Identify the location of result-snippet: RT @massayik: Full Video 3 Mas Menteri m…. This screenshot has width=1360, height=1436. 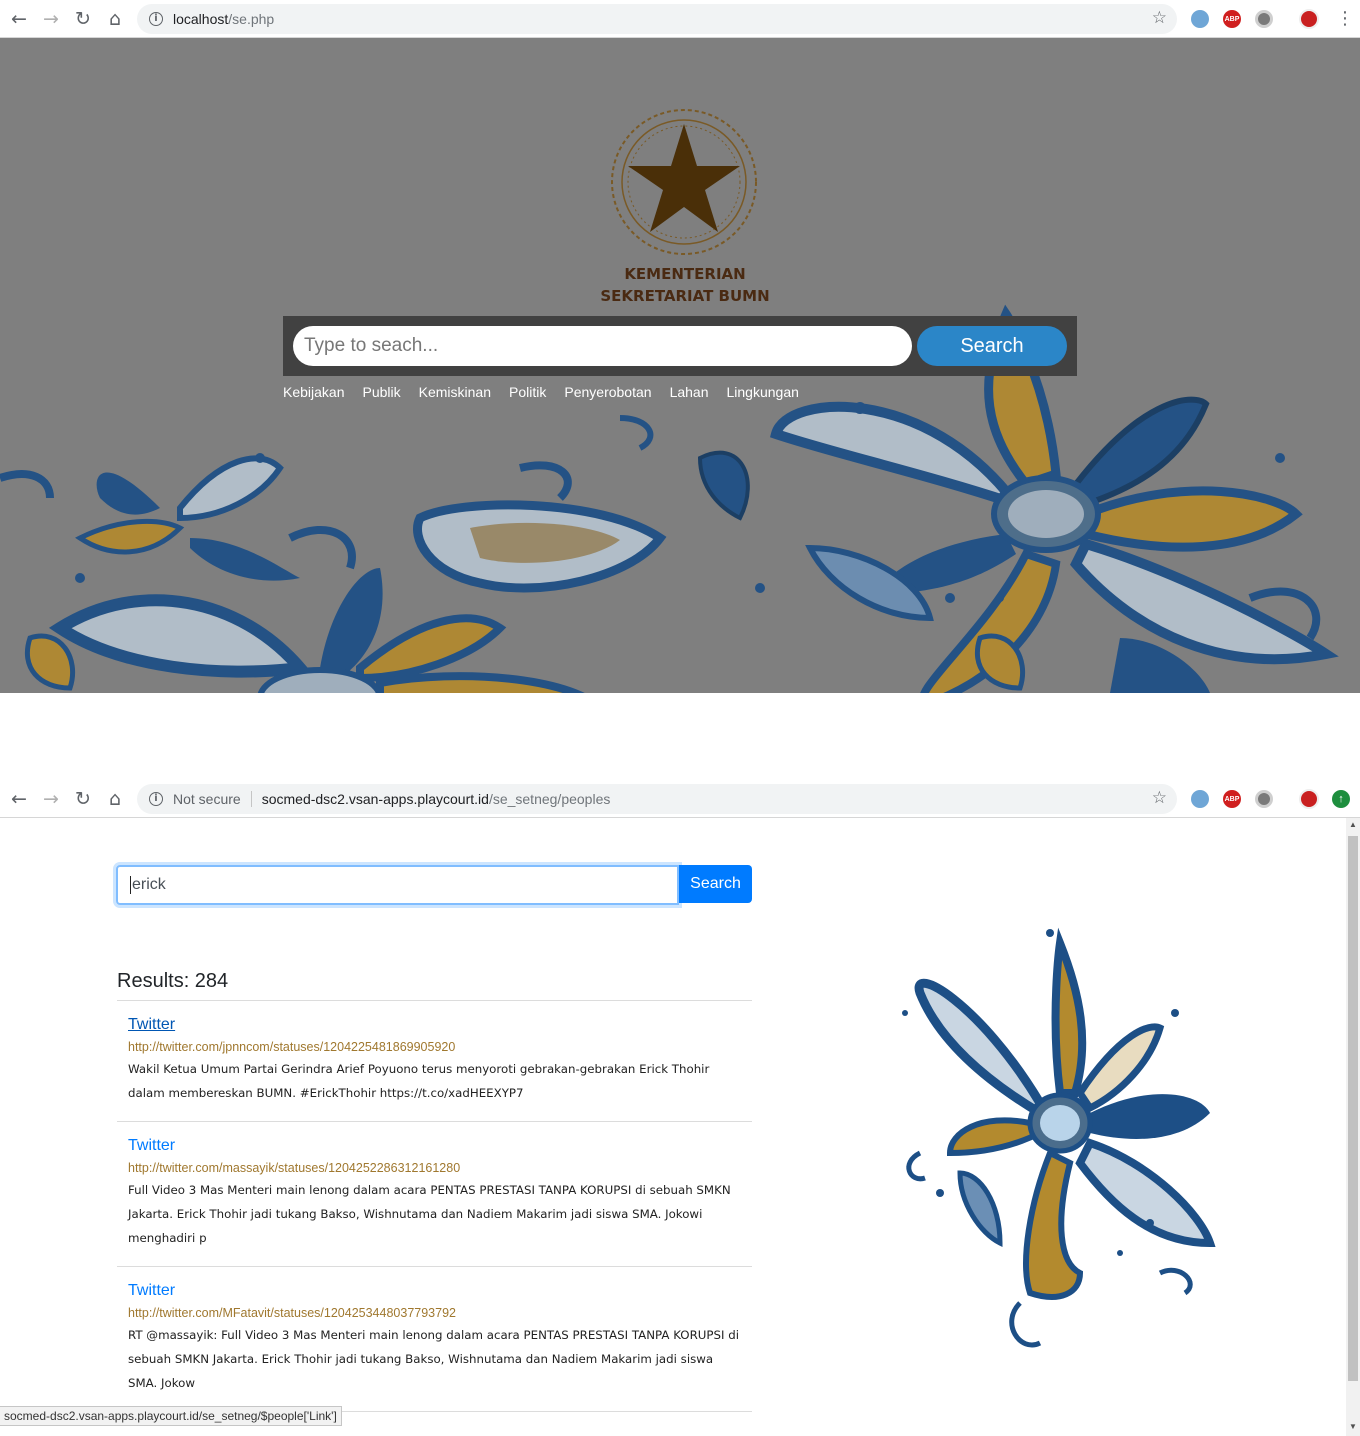
(433, 1359).